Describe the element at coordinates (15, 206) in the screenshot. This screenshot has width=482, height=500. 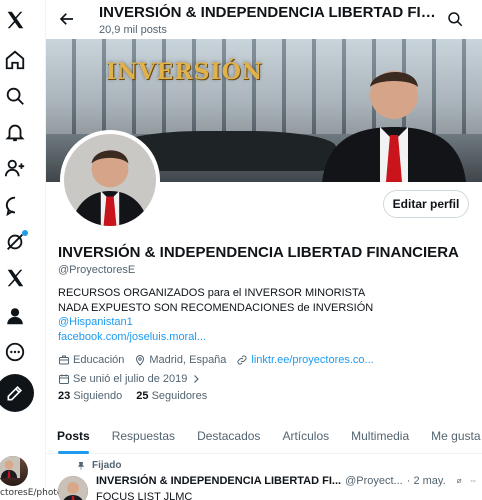
I see `chat-icon` at that location.